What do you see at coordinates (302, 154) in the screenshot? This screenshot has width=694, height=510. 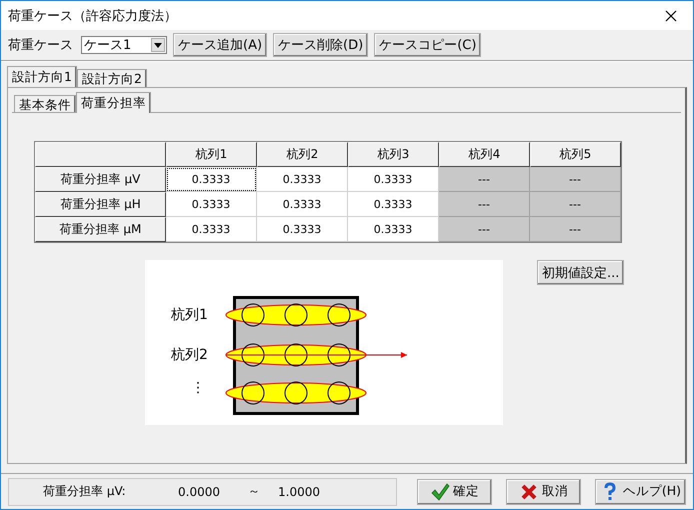 I see `column-header: 杭列2` at bounding box center [302, 154].